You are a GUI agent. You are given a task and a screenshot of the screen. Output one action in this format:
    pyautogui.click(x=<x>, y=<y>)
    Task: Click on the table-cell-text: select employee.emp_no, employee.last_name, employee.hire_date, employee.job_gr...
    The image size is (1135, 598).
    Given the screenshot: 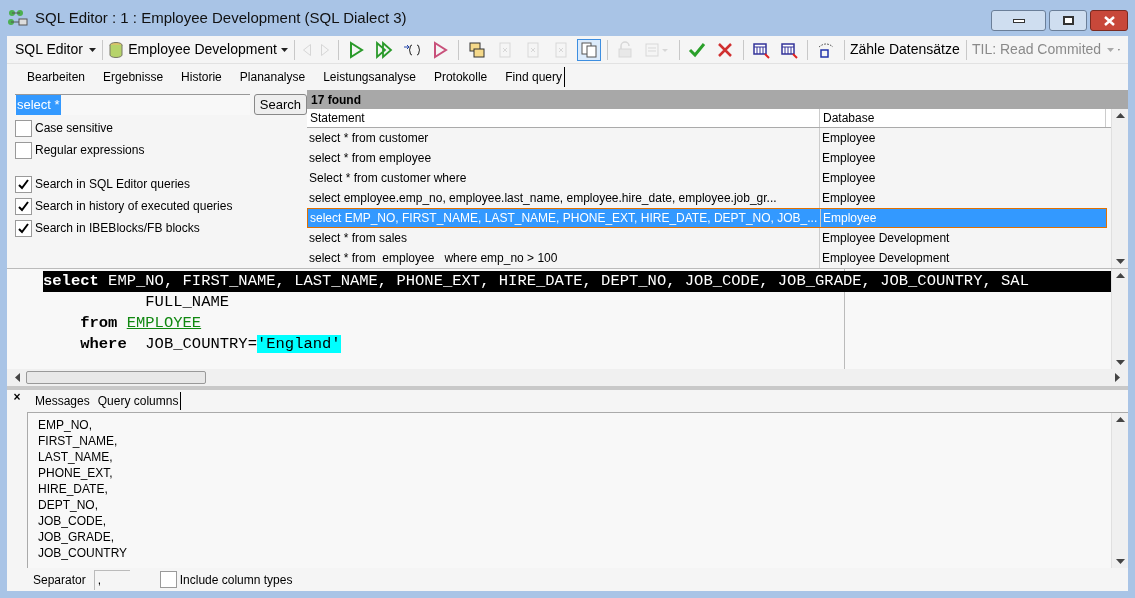 What is the action you would take?
    pyautogui.click(x=543, y=198)
    